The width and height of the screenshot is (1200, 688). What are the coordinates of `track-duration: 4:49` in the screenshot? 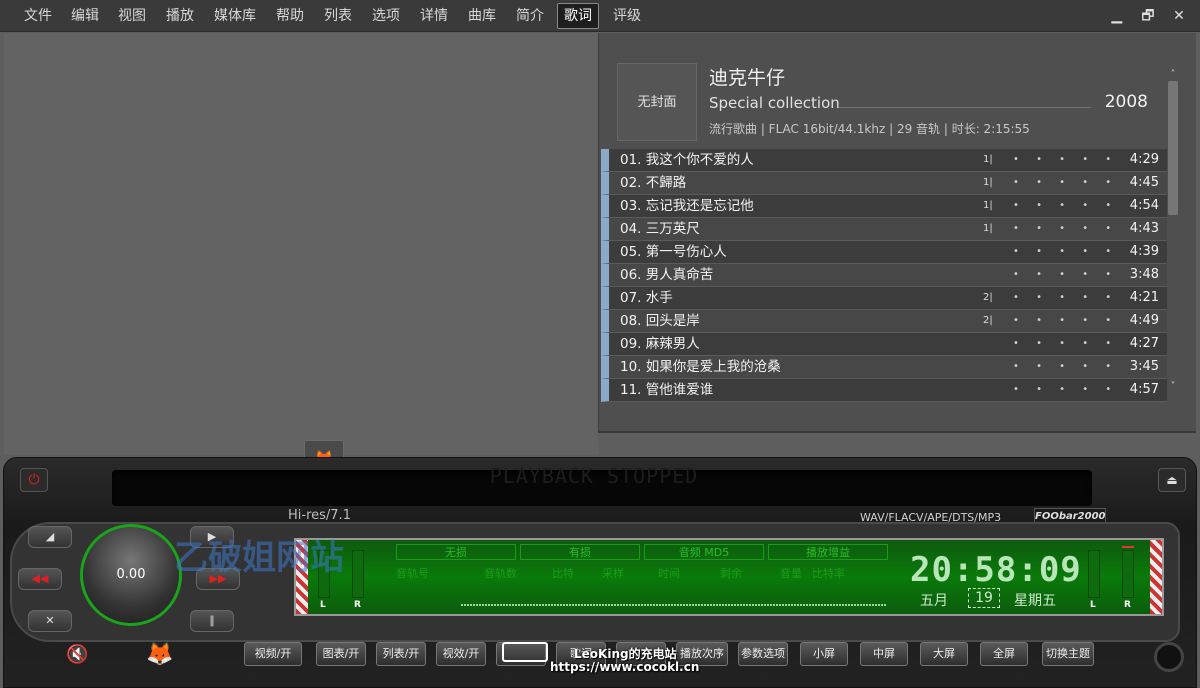 It's located at (1144, 320).